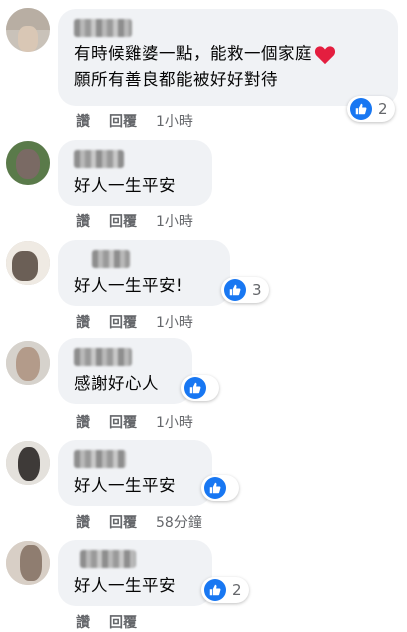 This screenshot has height=632, width=407. What do you see at coordinates (193, 53) in the screenshot?
I see `comment-line: 有時候雞婆一點，能救一個家庭` at bounding box center [193, 53].